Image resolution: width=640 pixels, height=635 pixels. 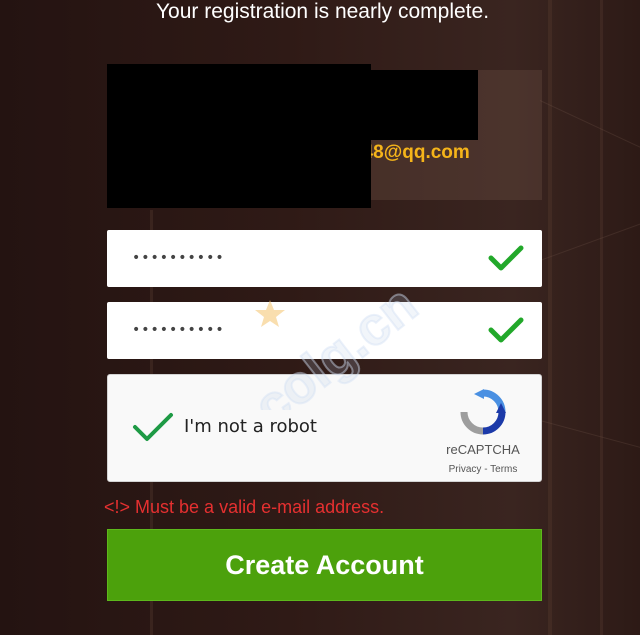 What do you see at coordinates (483, 412) in the screenshot?
I see `recaptcha-logo-icon` at bounding box center [483, 412].